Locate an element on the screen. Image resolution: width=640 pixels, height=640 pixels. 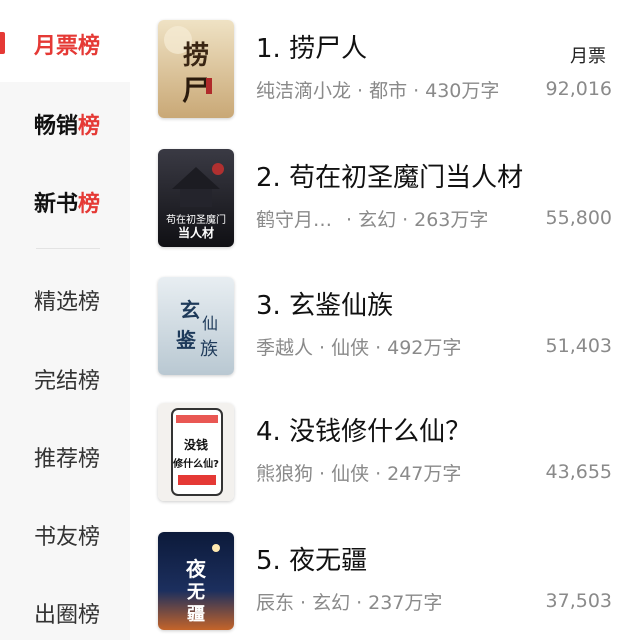
book-word-count: 247万字 is located at coordinates (424, 474).